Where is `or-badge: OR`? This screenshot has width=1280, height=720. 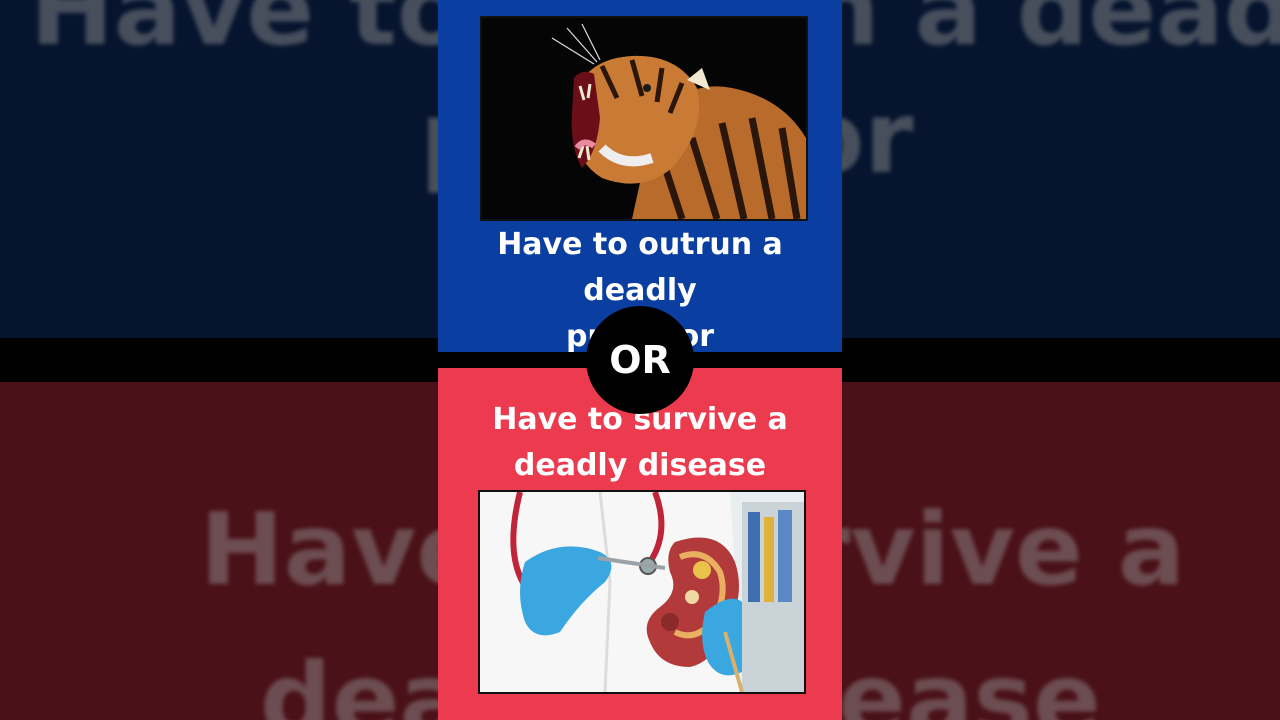 or-badge: OR is located at coordinates (640, 360).